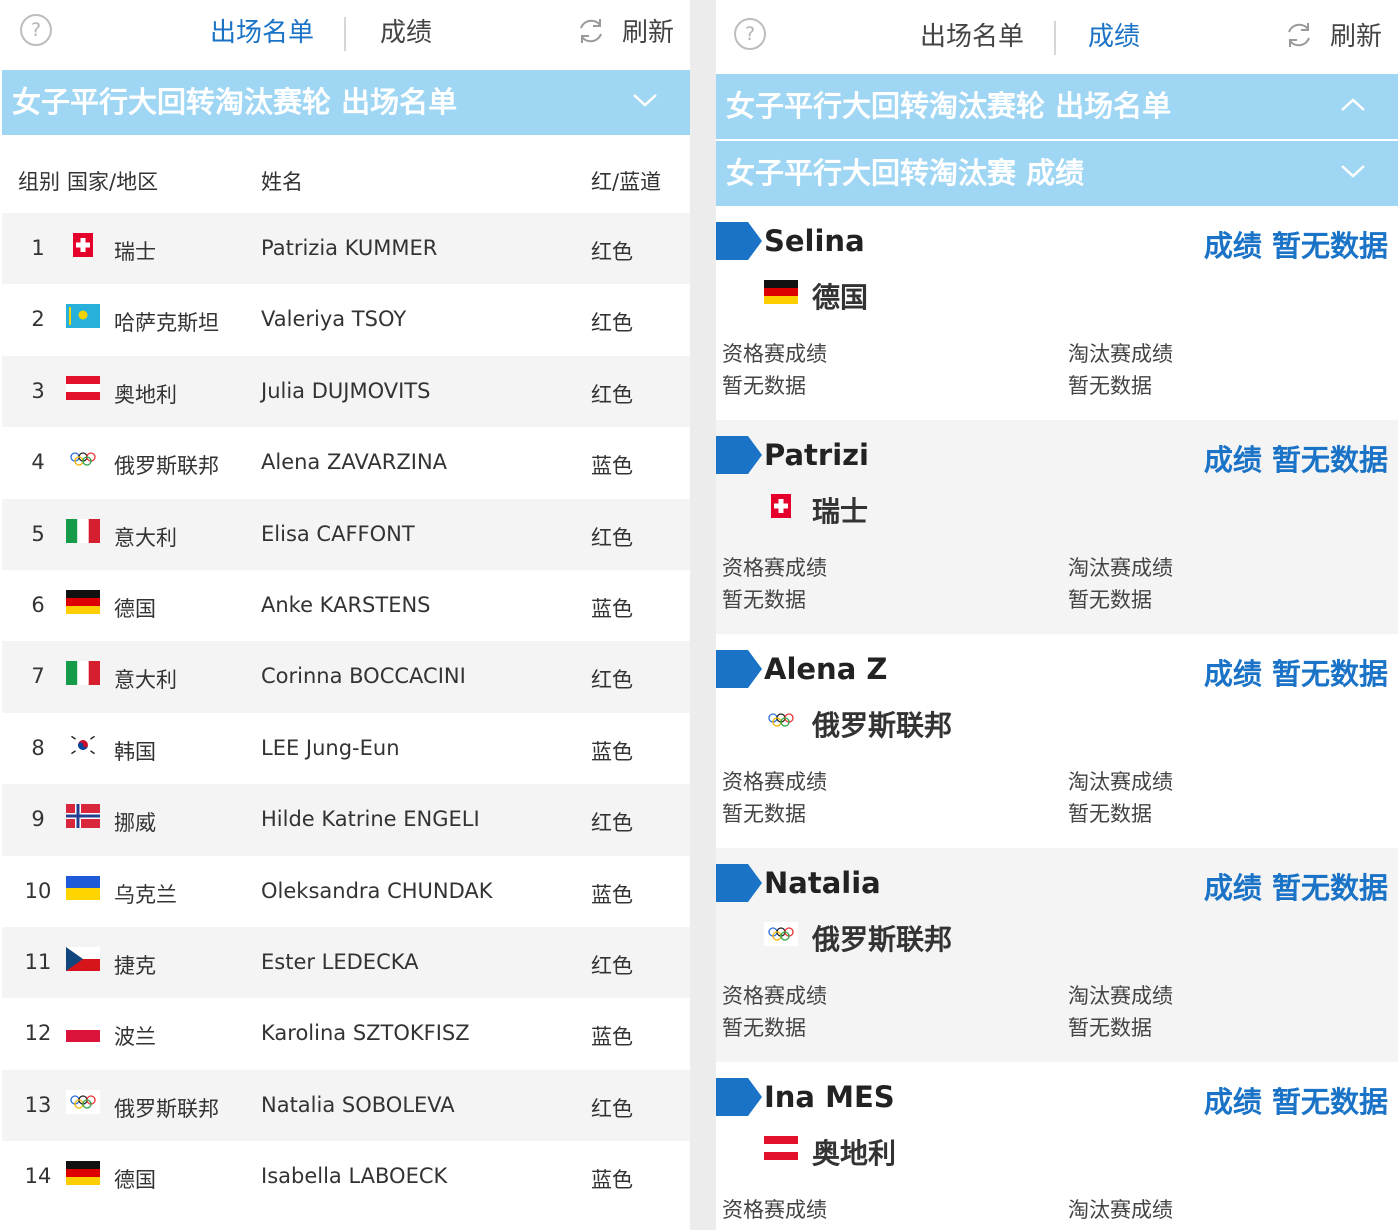  What do you see at coordinates (38, 747) in the screenshot?
I see `group-number: 8` at bounding box center [38, 747].